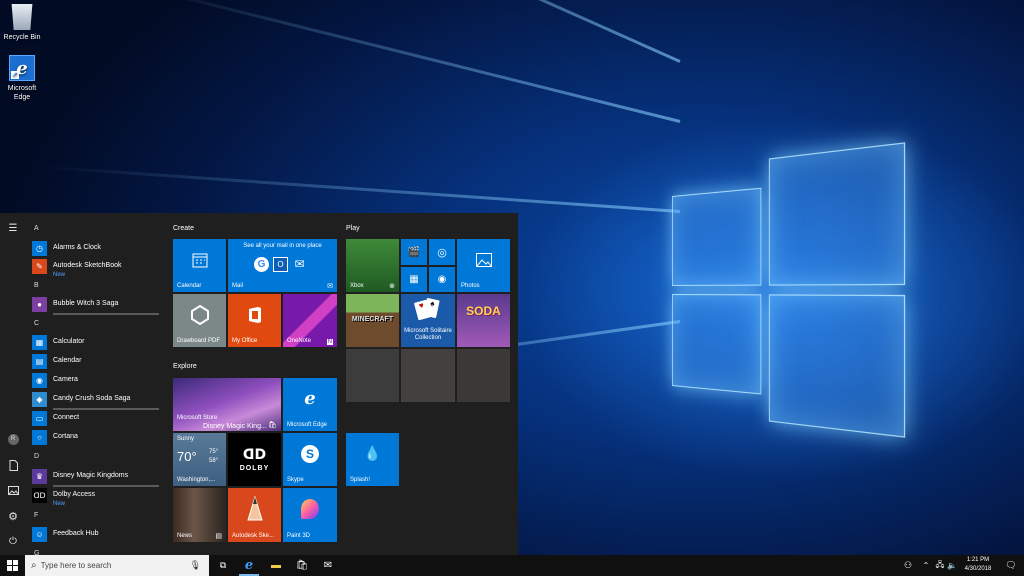  Describe the element at coordinates (978, 565) in the screenshot. I see `taskbar-clock: 1:21 PM 4/30/2018` at that location.